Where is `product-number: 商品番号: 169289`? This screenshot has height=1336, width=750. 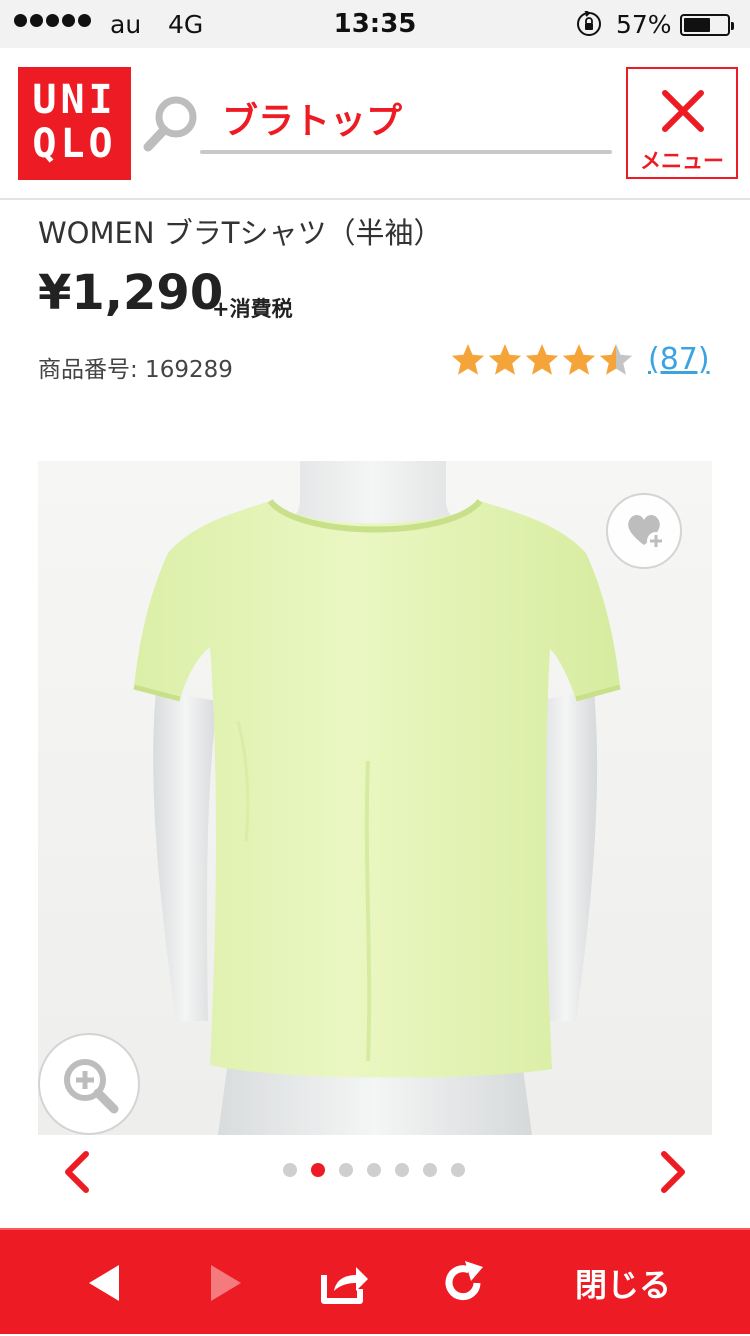
product-number: 商品番号: 169289 is located at coordinates (135, 370).